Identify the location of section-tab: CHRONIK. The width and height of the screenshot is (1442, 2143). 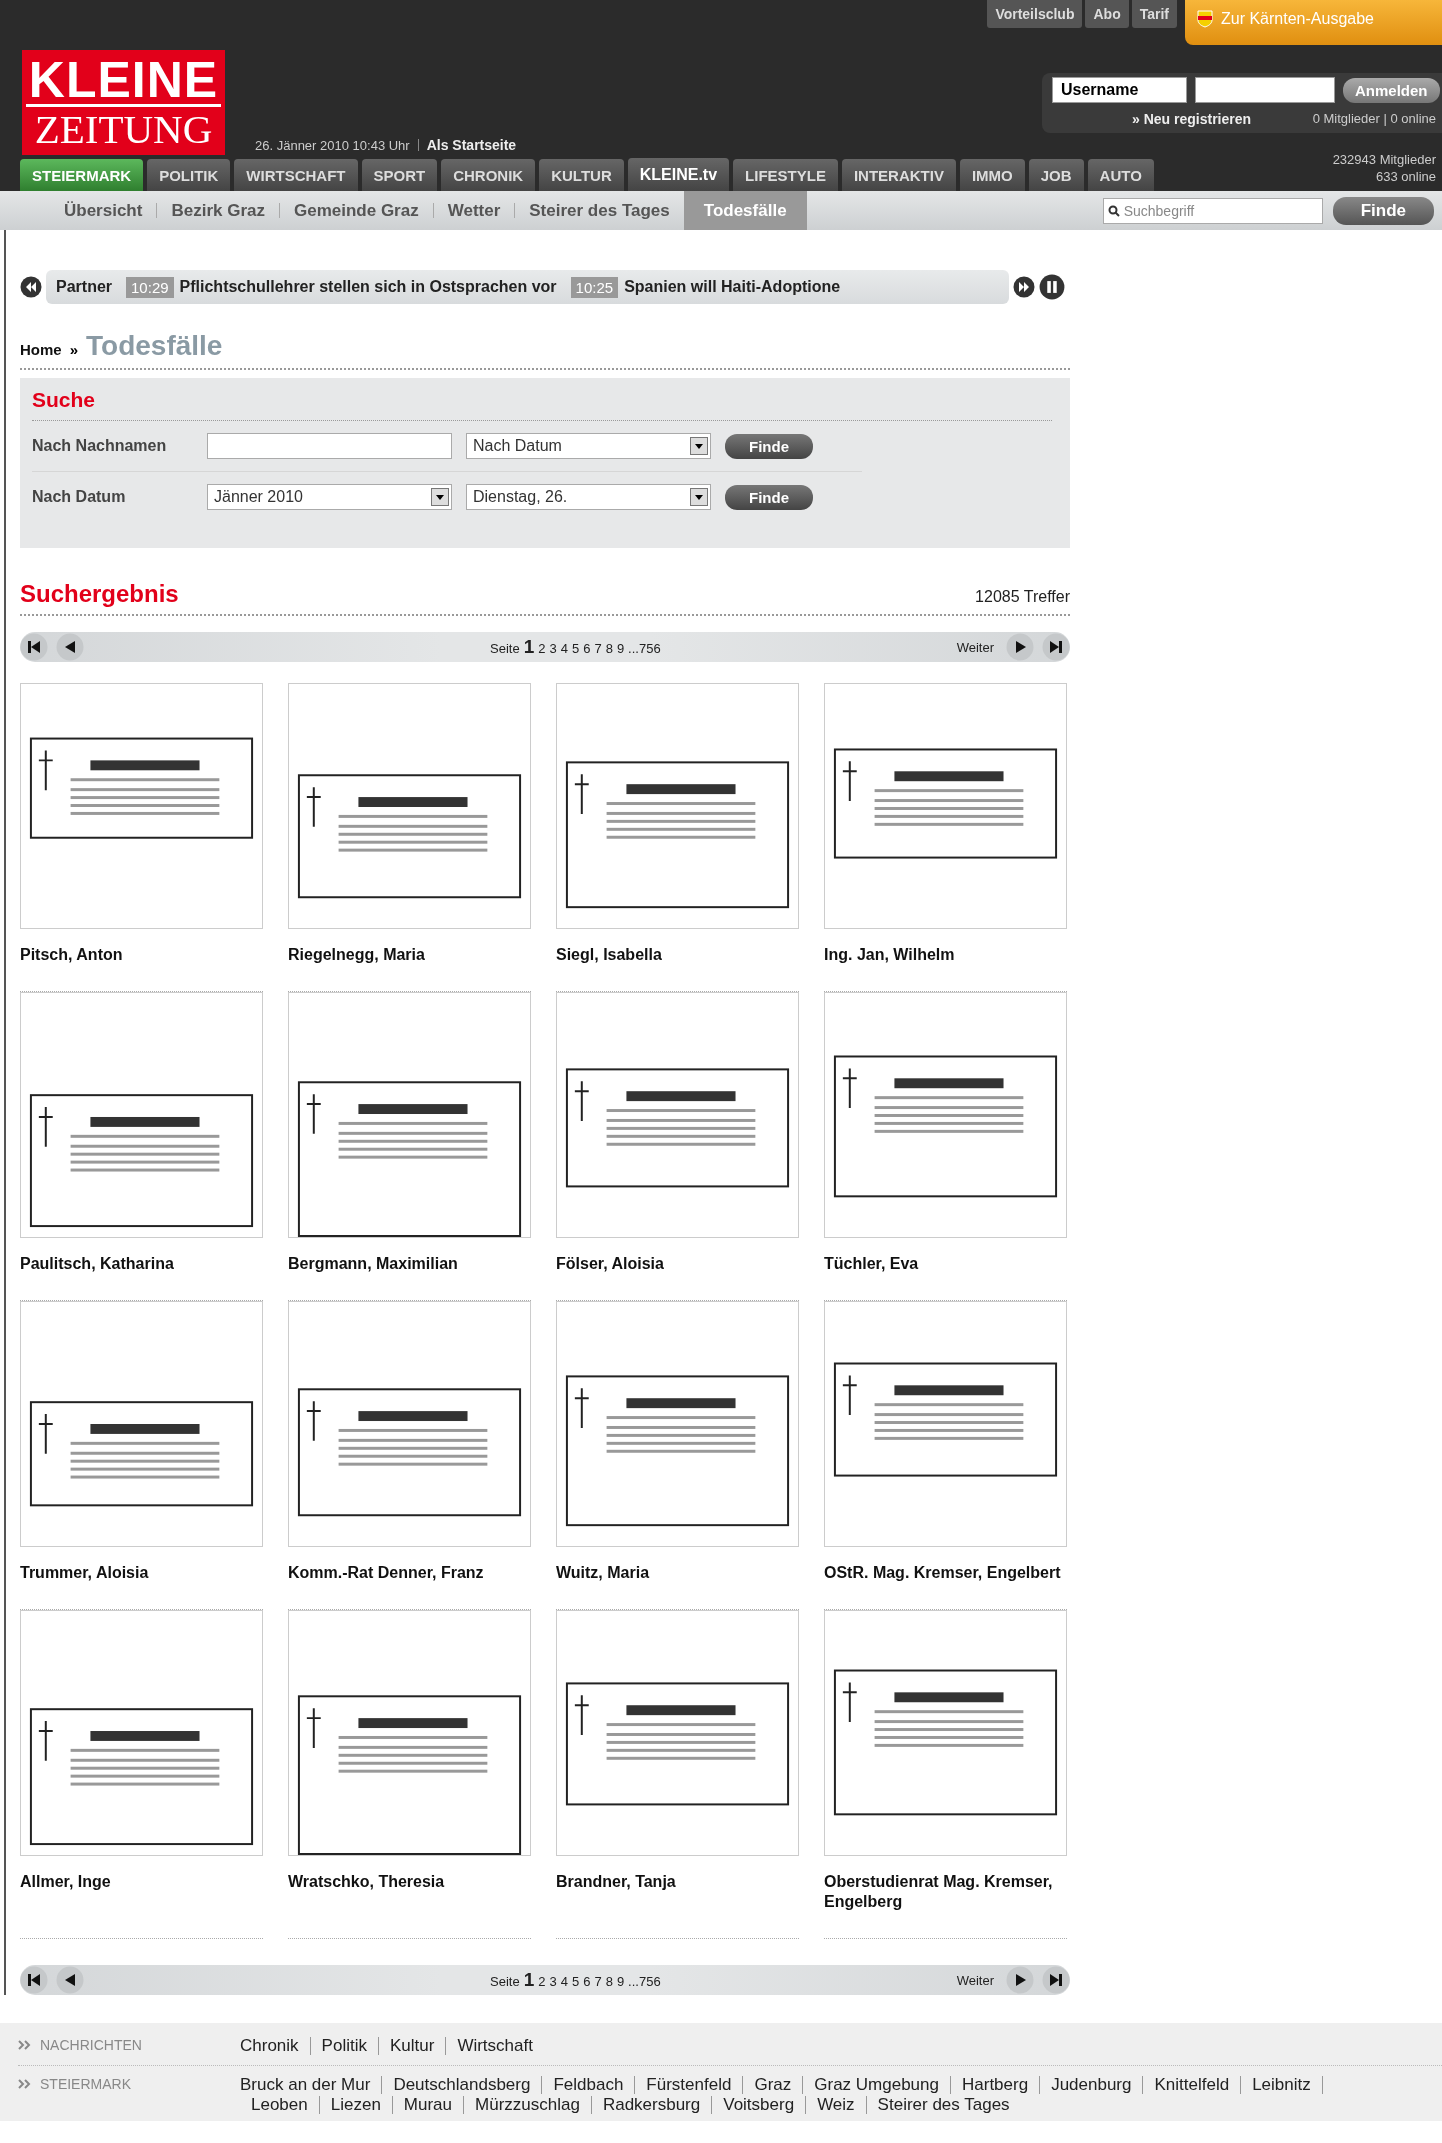
(488, 175).